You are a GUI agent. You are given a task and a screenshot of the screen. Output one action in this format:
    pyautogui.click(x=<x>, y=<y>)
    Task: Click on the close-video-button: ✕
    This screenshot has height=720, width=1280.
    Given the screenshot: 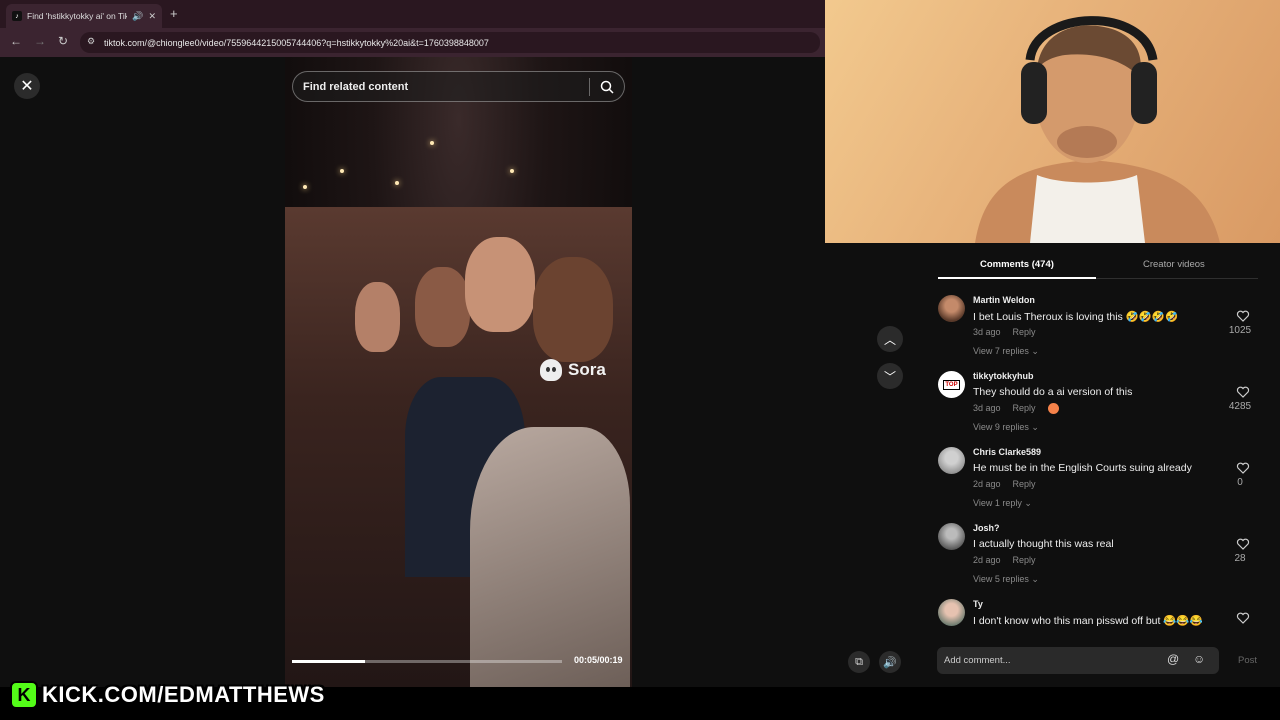 What is the action you would take?
    pyautogui.click(x=27, y=86)
    